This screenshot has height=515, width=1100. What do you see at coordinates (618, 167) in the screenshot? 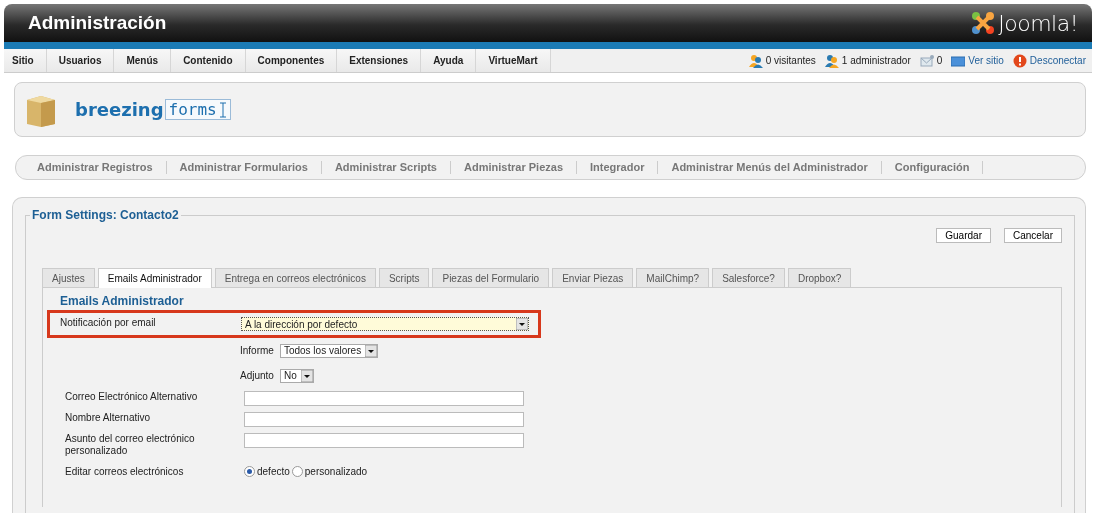
I see `nav-link: Integrador` at bounding box center [618, 167].